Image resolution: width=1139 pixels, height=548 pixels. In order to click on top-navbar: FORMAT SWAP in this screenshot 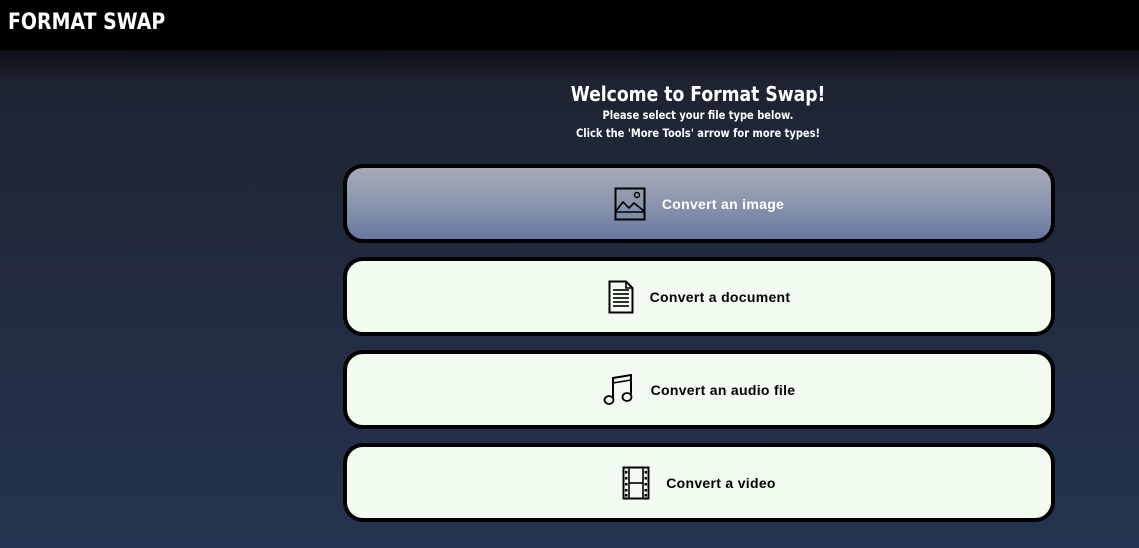, I will do `click(569, 25)`.